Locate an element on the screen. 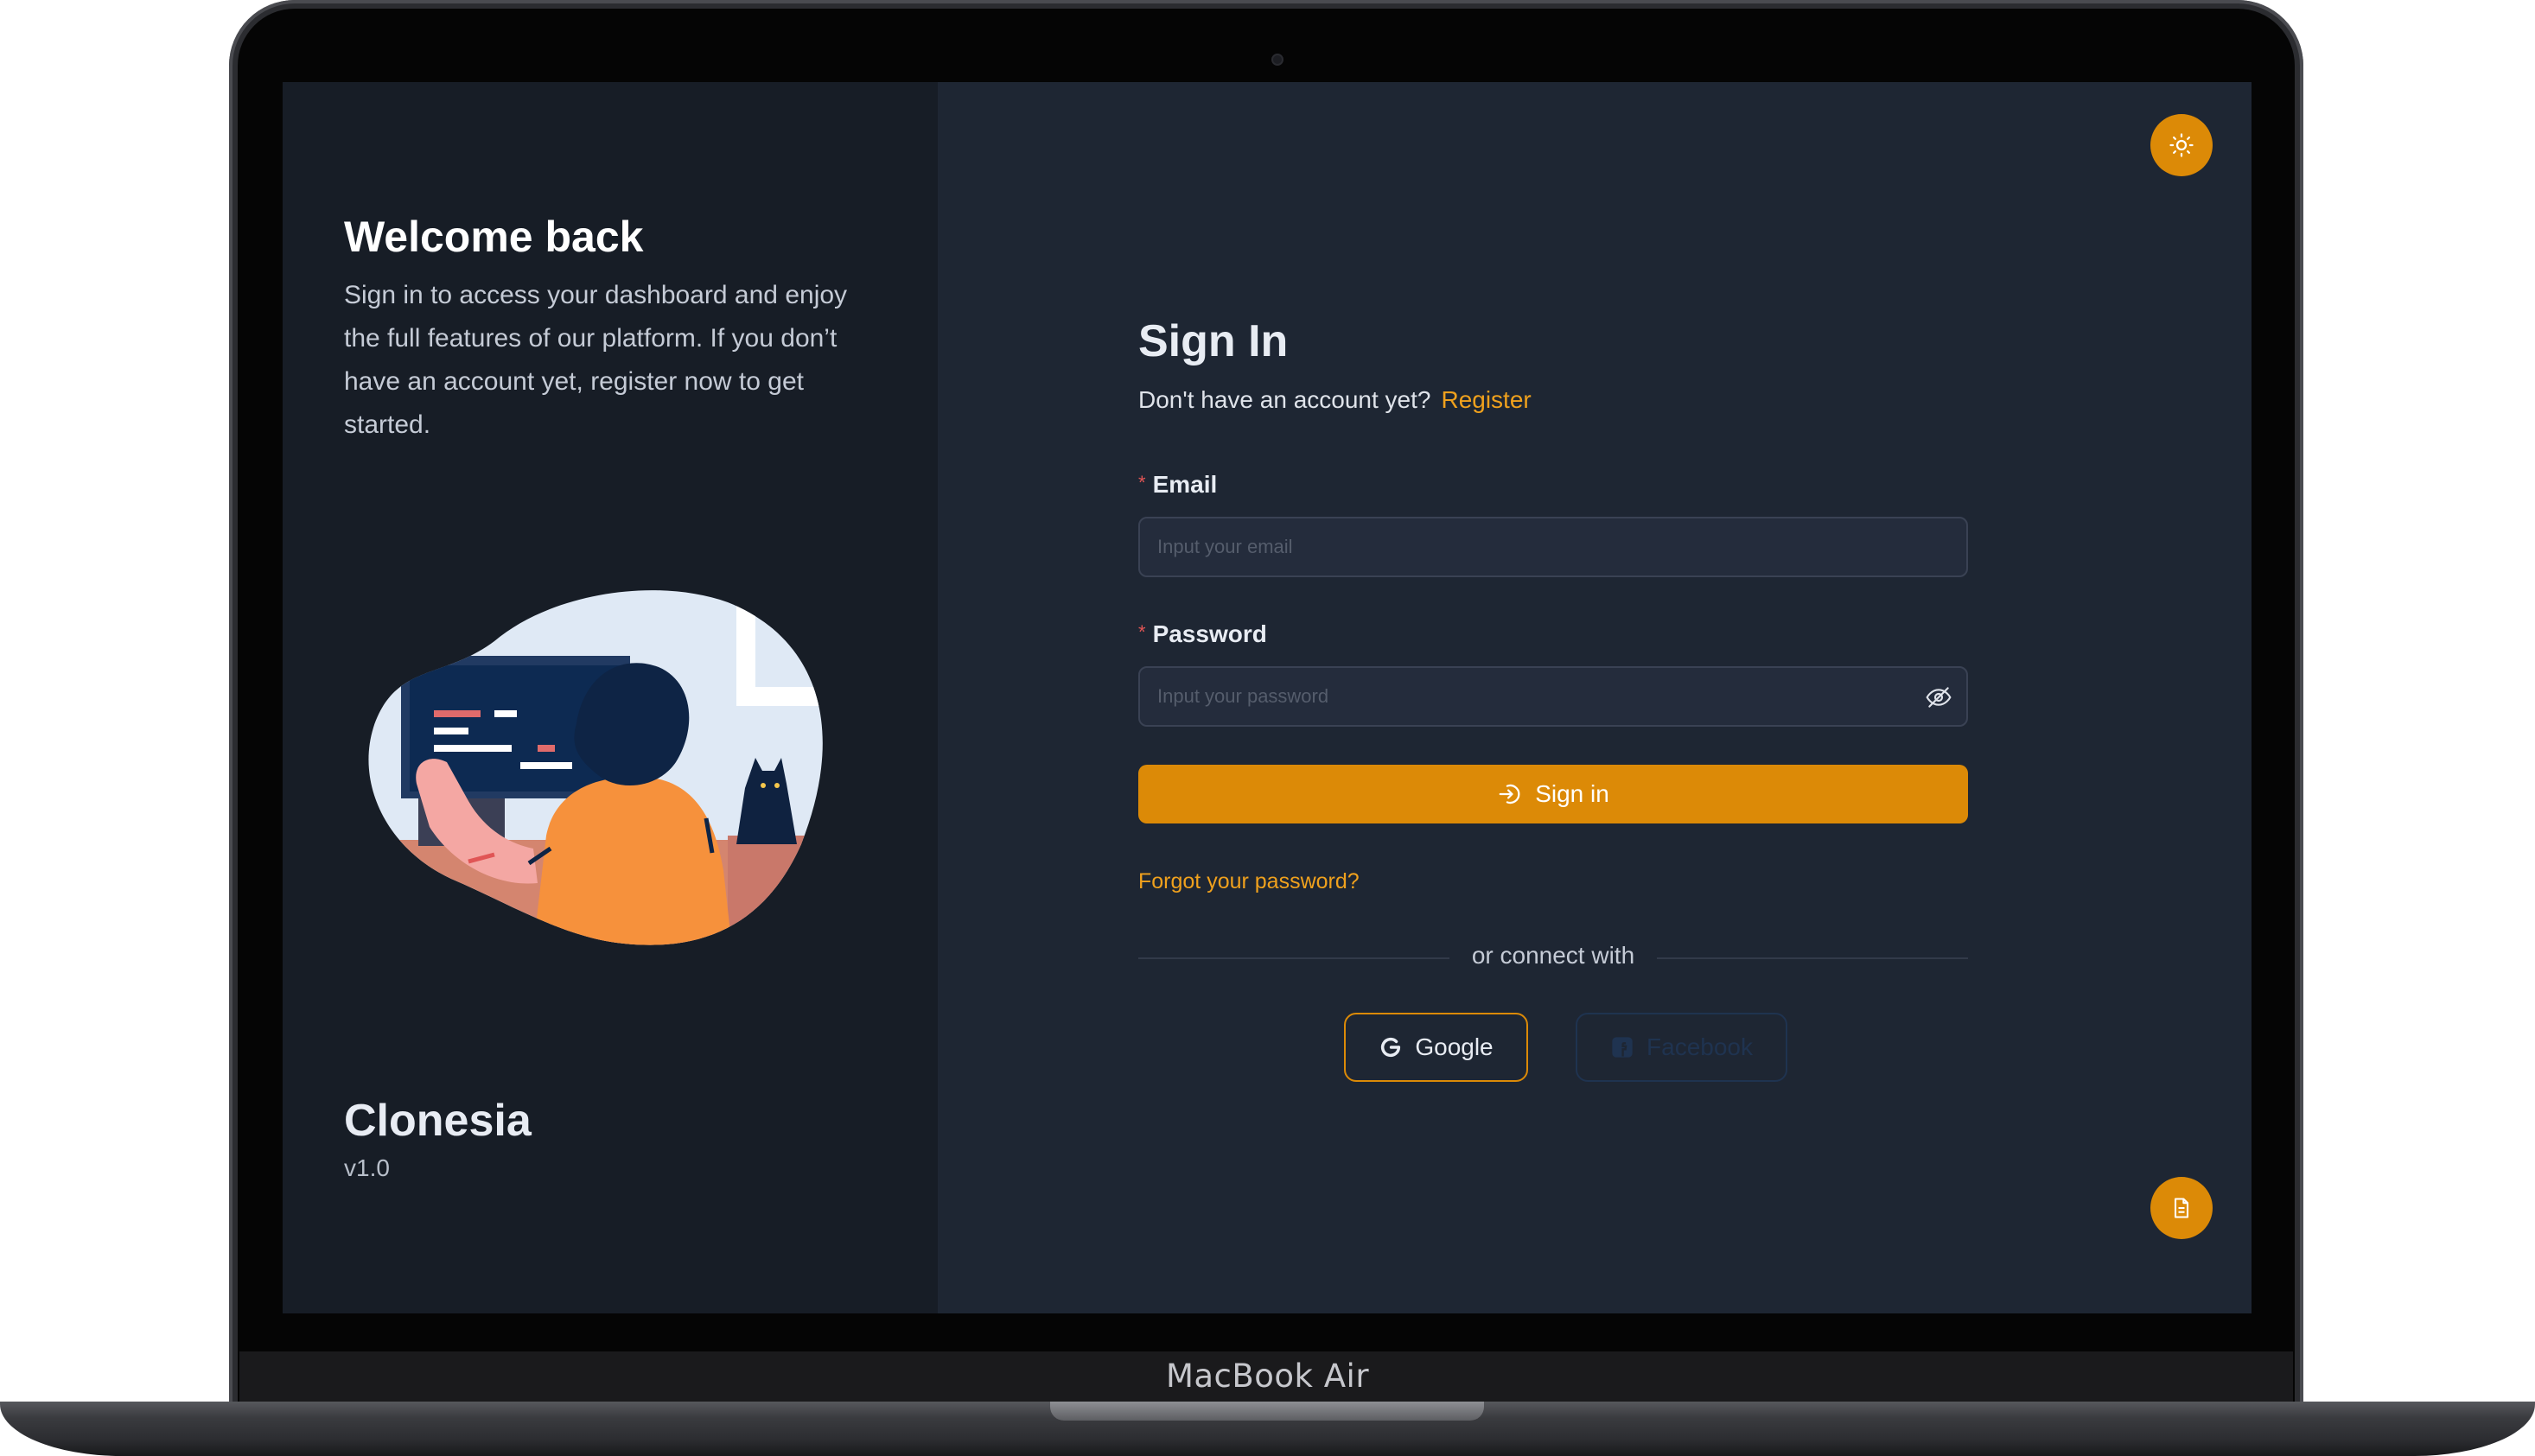  no-account-text: Don't have an account yet? is located at coordinates (1284, 399).